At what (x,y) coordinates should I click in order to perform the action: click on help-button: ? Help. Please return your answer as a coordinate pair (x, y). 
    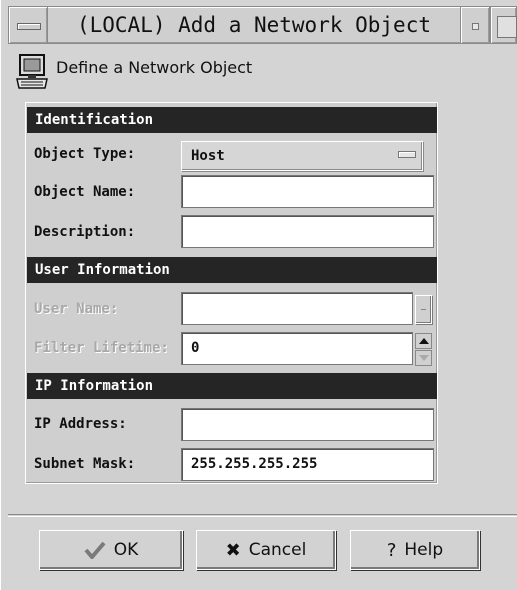
    Looking at the image, I should click on (415, 550).